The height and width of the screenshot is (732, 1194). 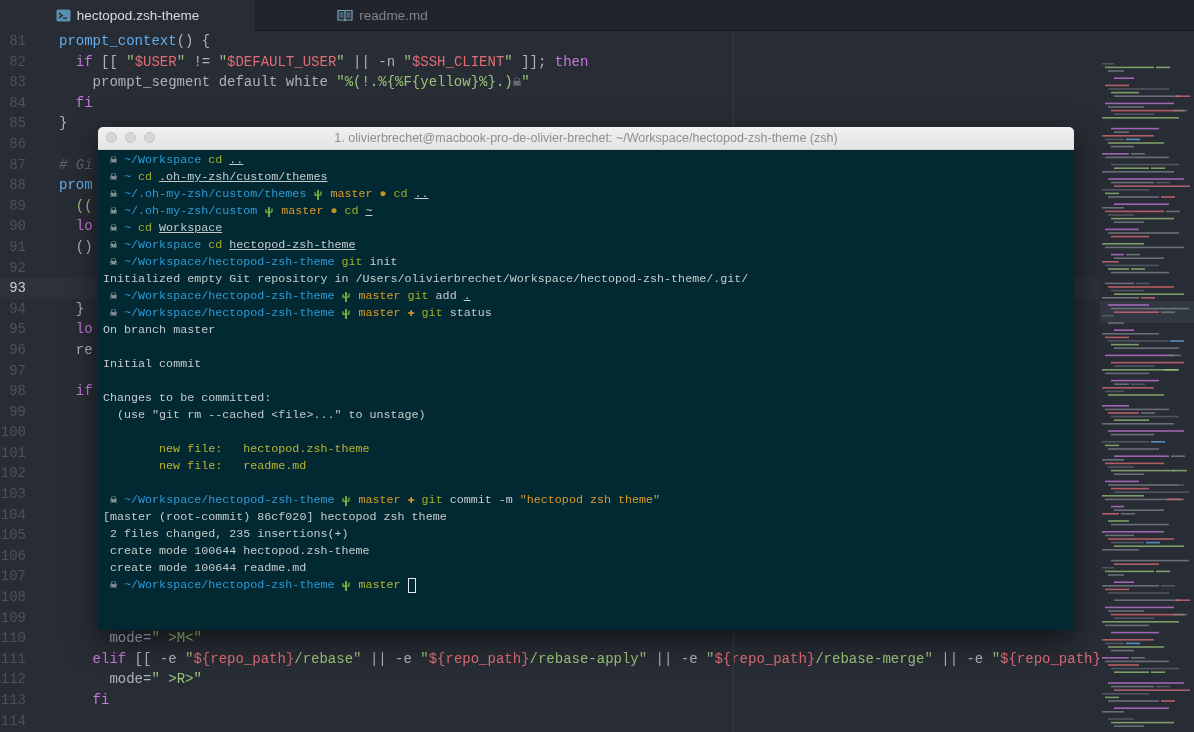 What do you see at coordinates (382, 15) in the screenshot?
I see `editor-tab: readme.md` at bounding box center [382, 15].